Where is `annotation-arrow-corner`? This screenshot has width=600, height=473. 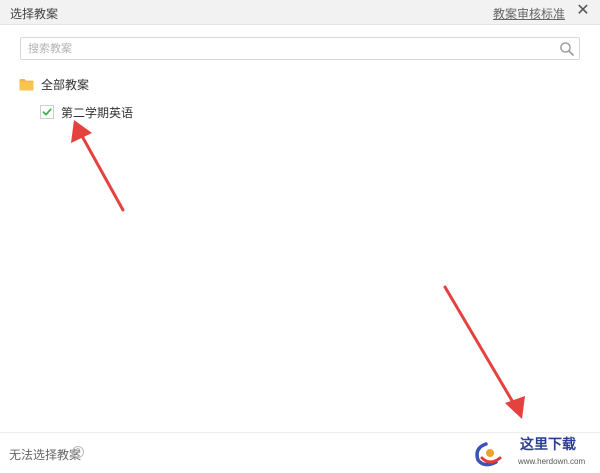
annotation-arrow-corner is located at coordinates (484, 352).